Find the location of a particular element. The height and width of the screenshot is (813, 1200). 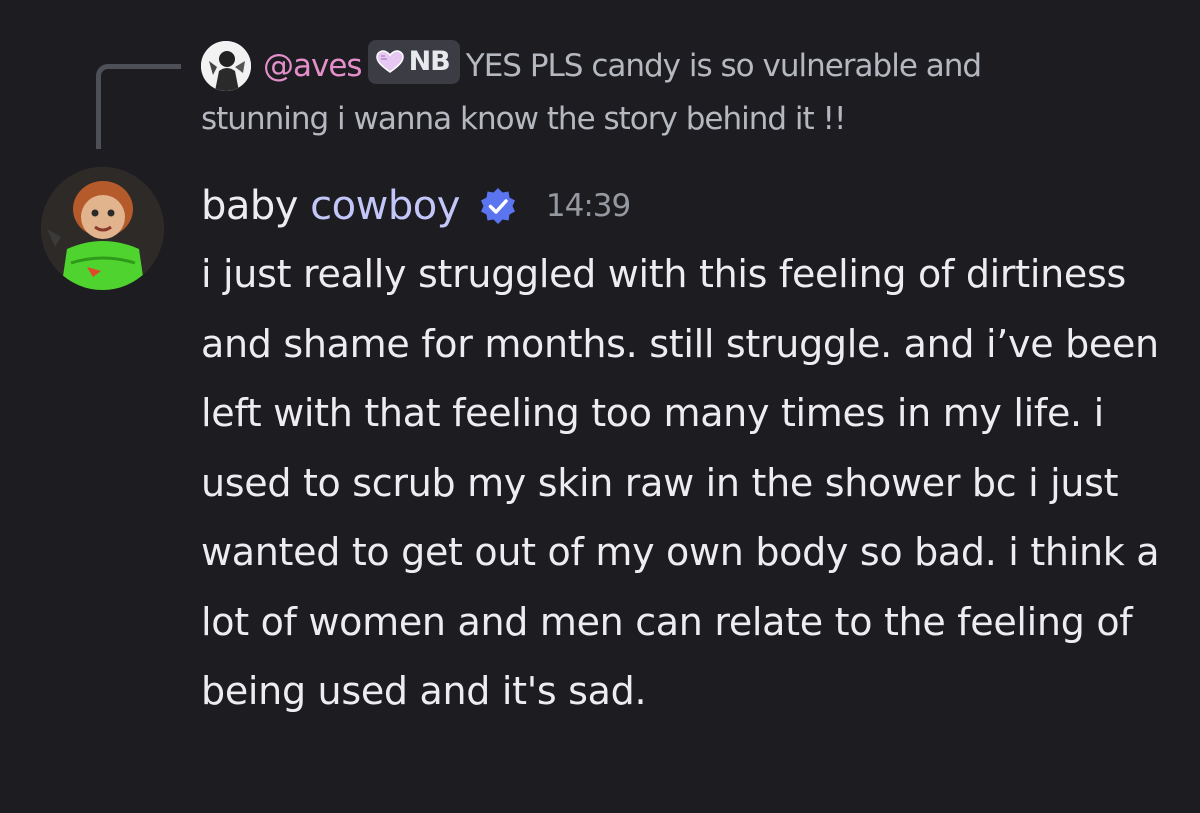

nb-tag-badge: NB is located at coordinates (413, 62).